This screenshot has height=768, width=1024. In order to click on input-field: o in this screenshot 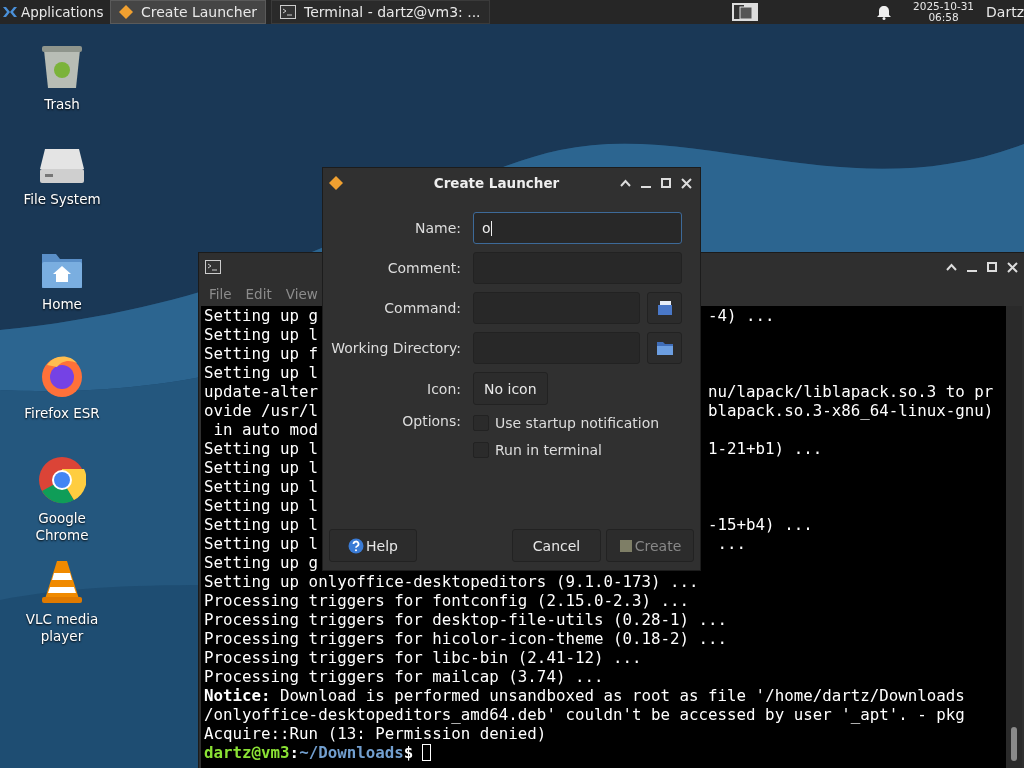, I will do `click(577, 228)`.